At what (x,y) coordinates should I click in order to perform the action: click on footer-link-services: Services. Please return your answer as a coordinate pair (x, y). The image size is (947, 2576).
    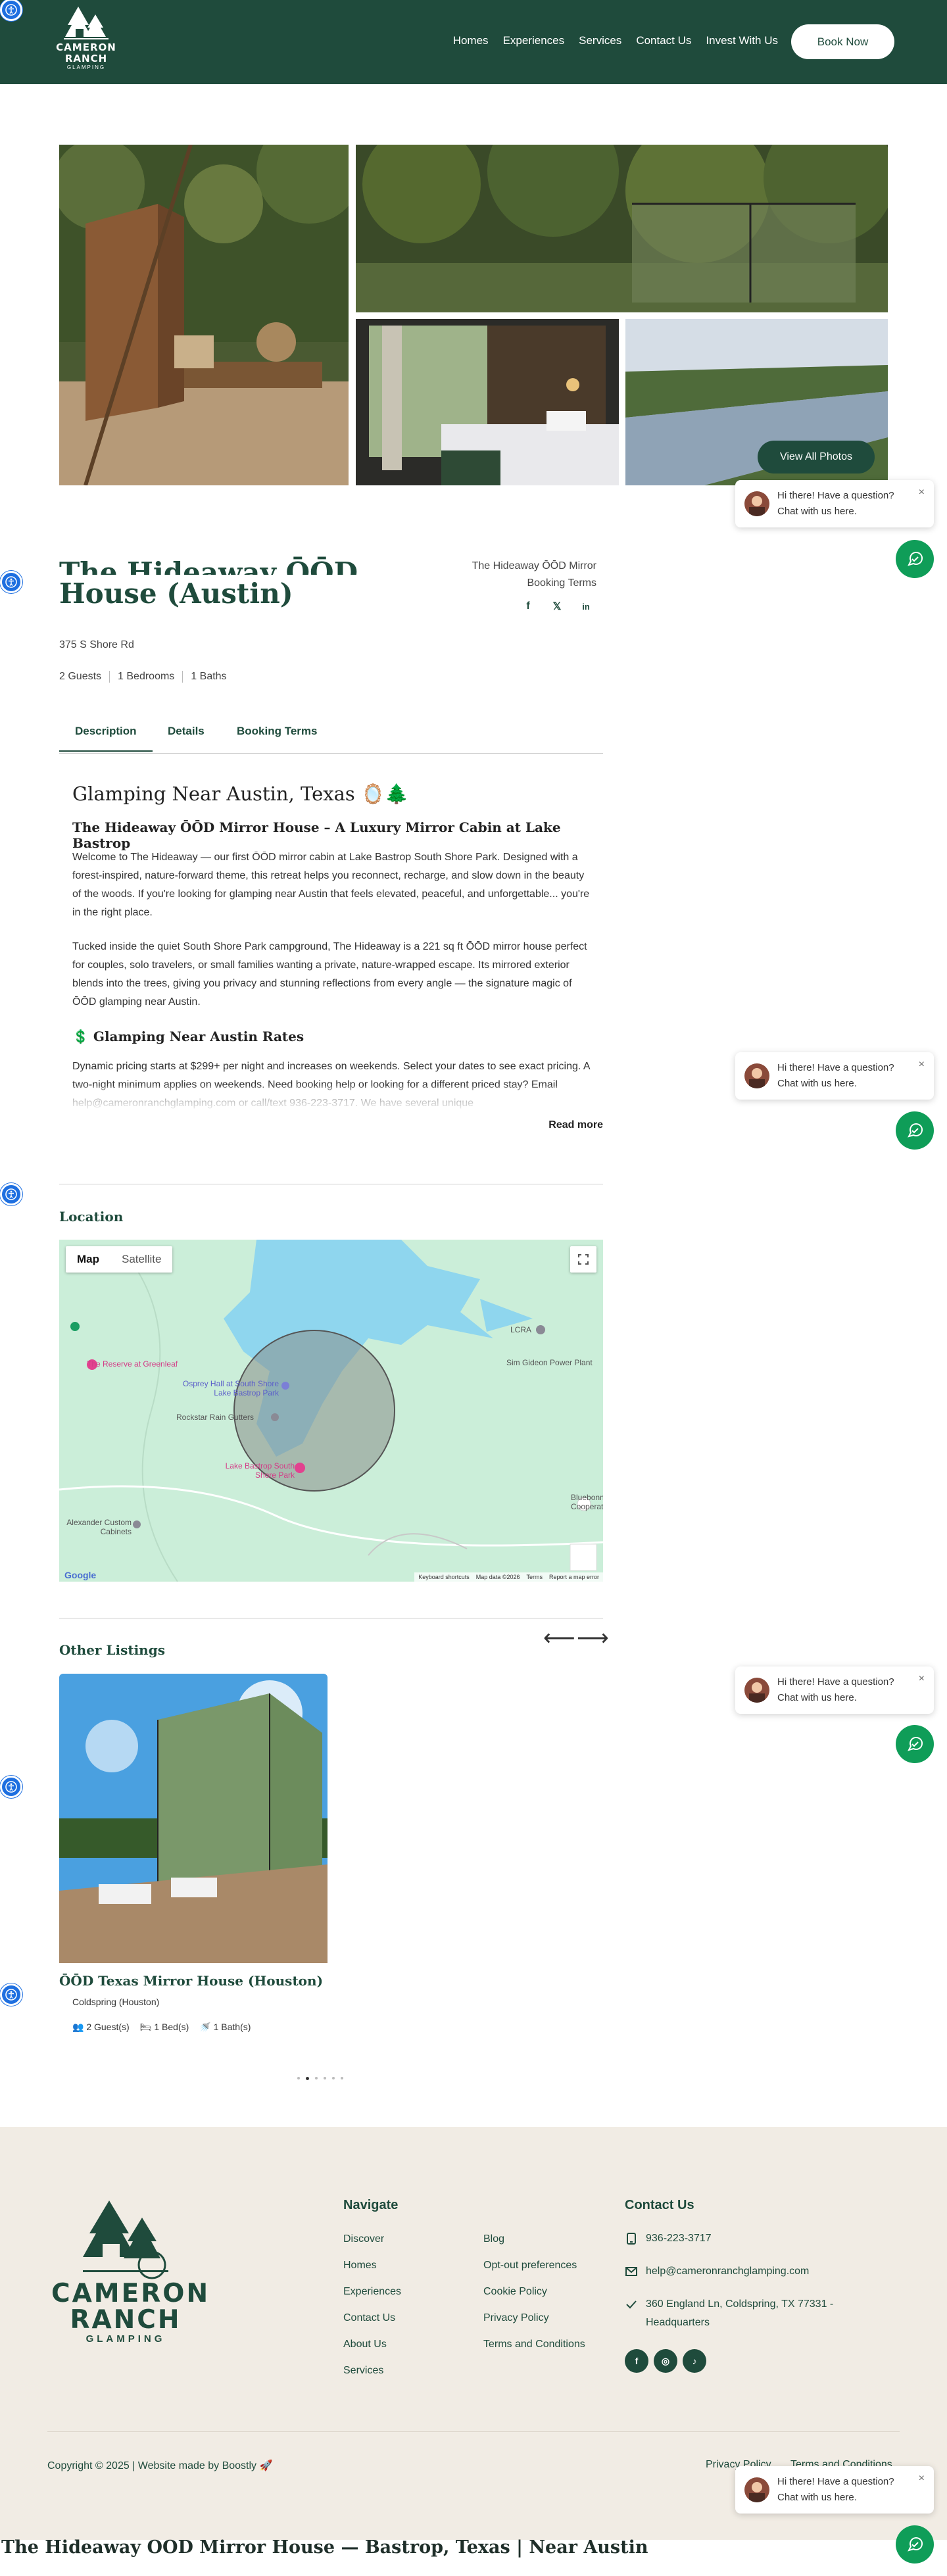
    Looking at the image, I should click on (363, 2371).